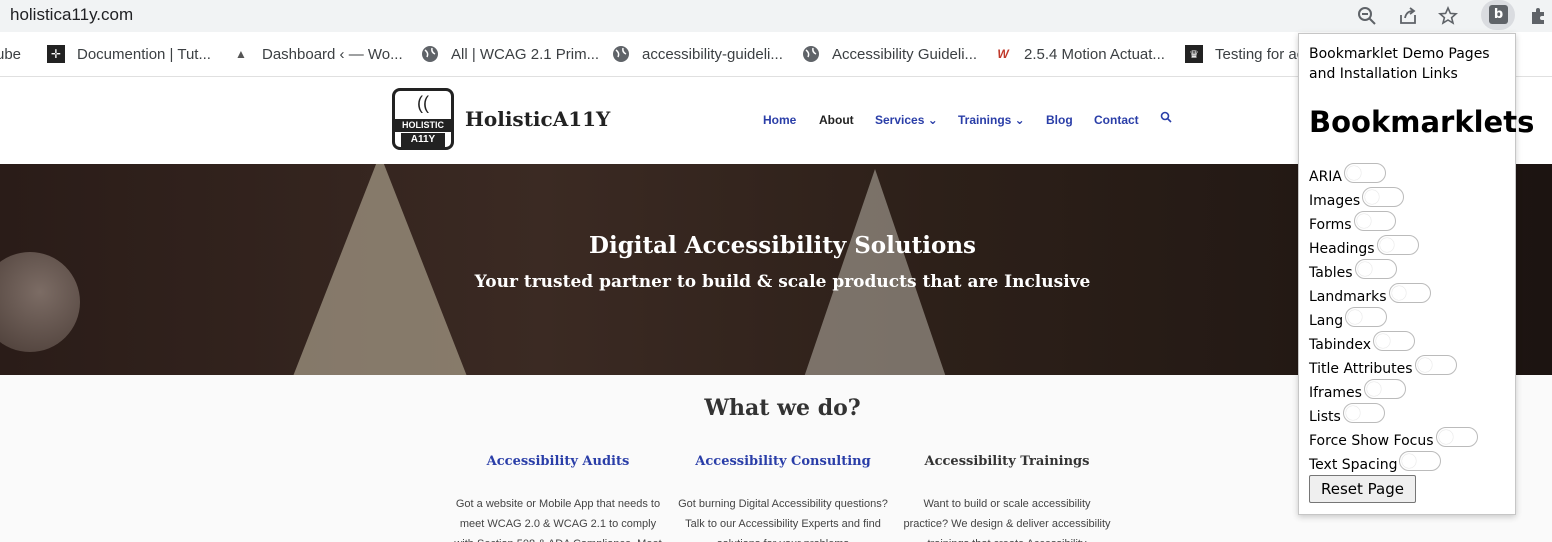  Describe the element at coordinates (1342, 249) in the screenshot. I see `toggle-label: Headings` at that location.